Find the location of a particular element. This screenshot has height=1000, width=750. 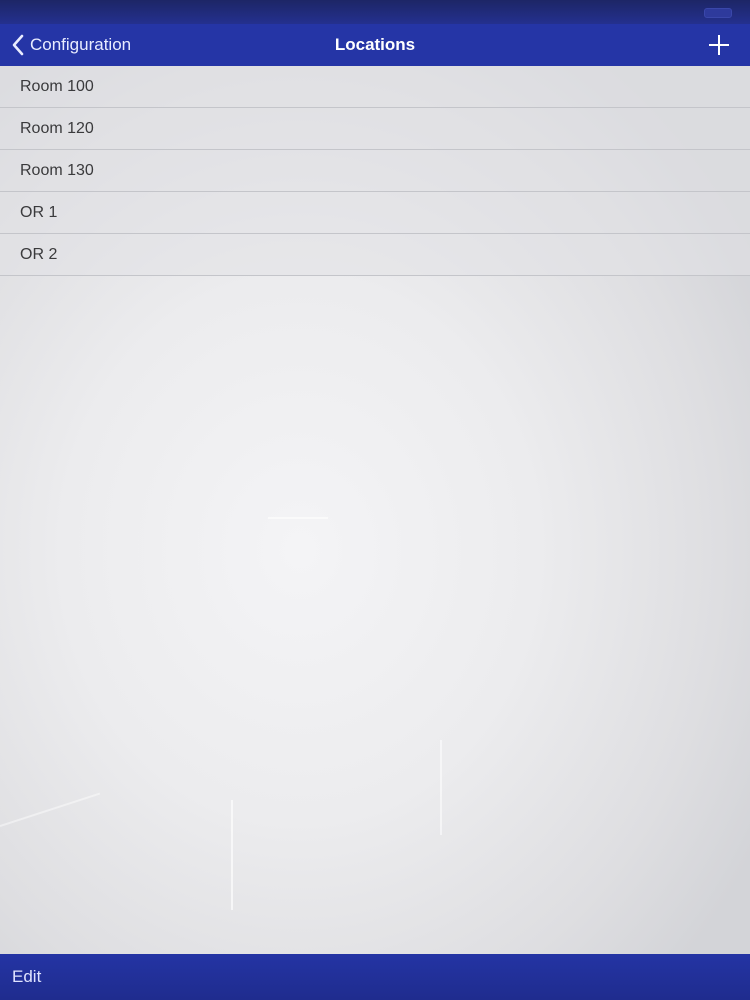

list-item-label: Room 120 is located at coordinates (57, 128).